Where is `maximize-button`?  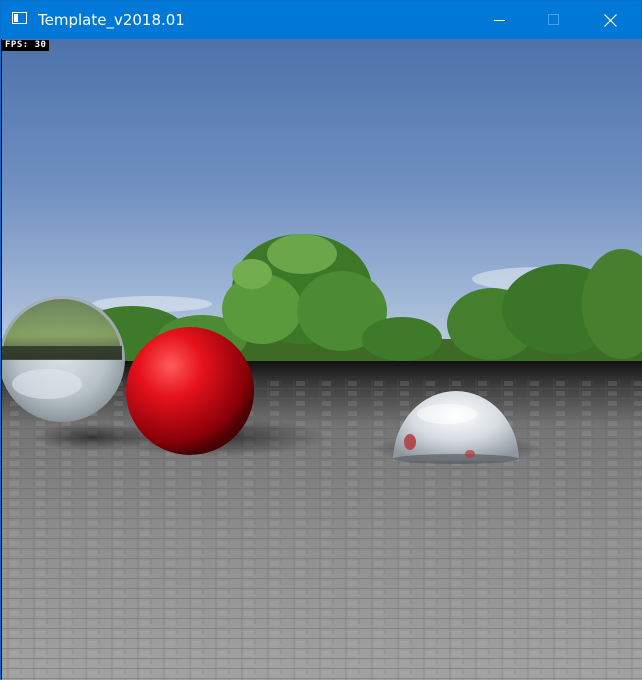
maximize-button is located at coordinates (554, 20).